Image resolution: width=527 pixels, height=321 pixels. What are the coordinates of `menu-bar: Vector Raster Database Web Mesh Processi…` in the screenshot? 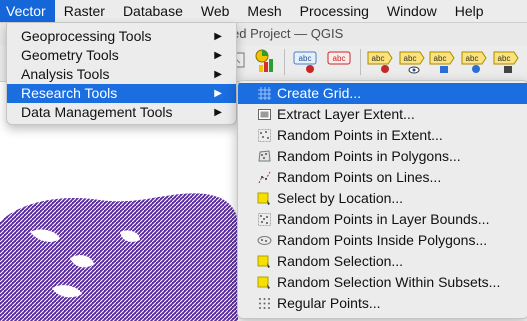 It's located at (263, 11).